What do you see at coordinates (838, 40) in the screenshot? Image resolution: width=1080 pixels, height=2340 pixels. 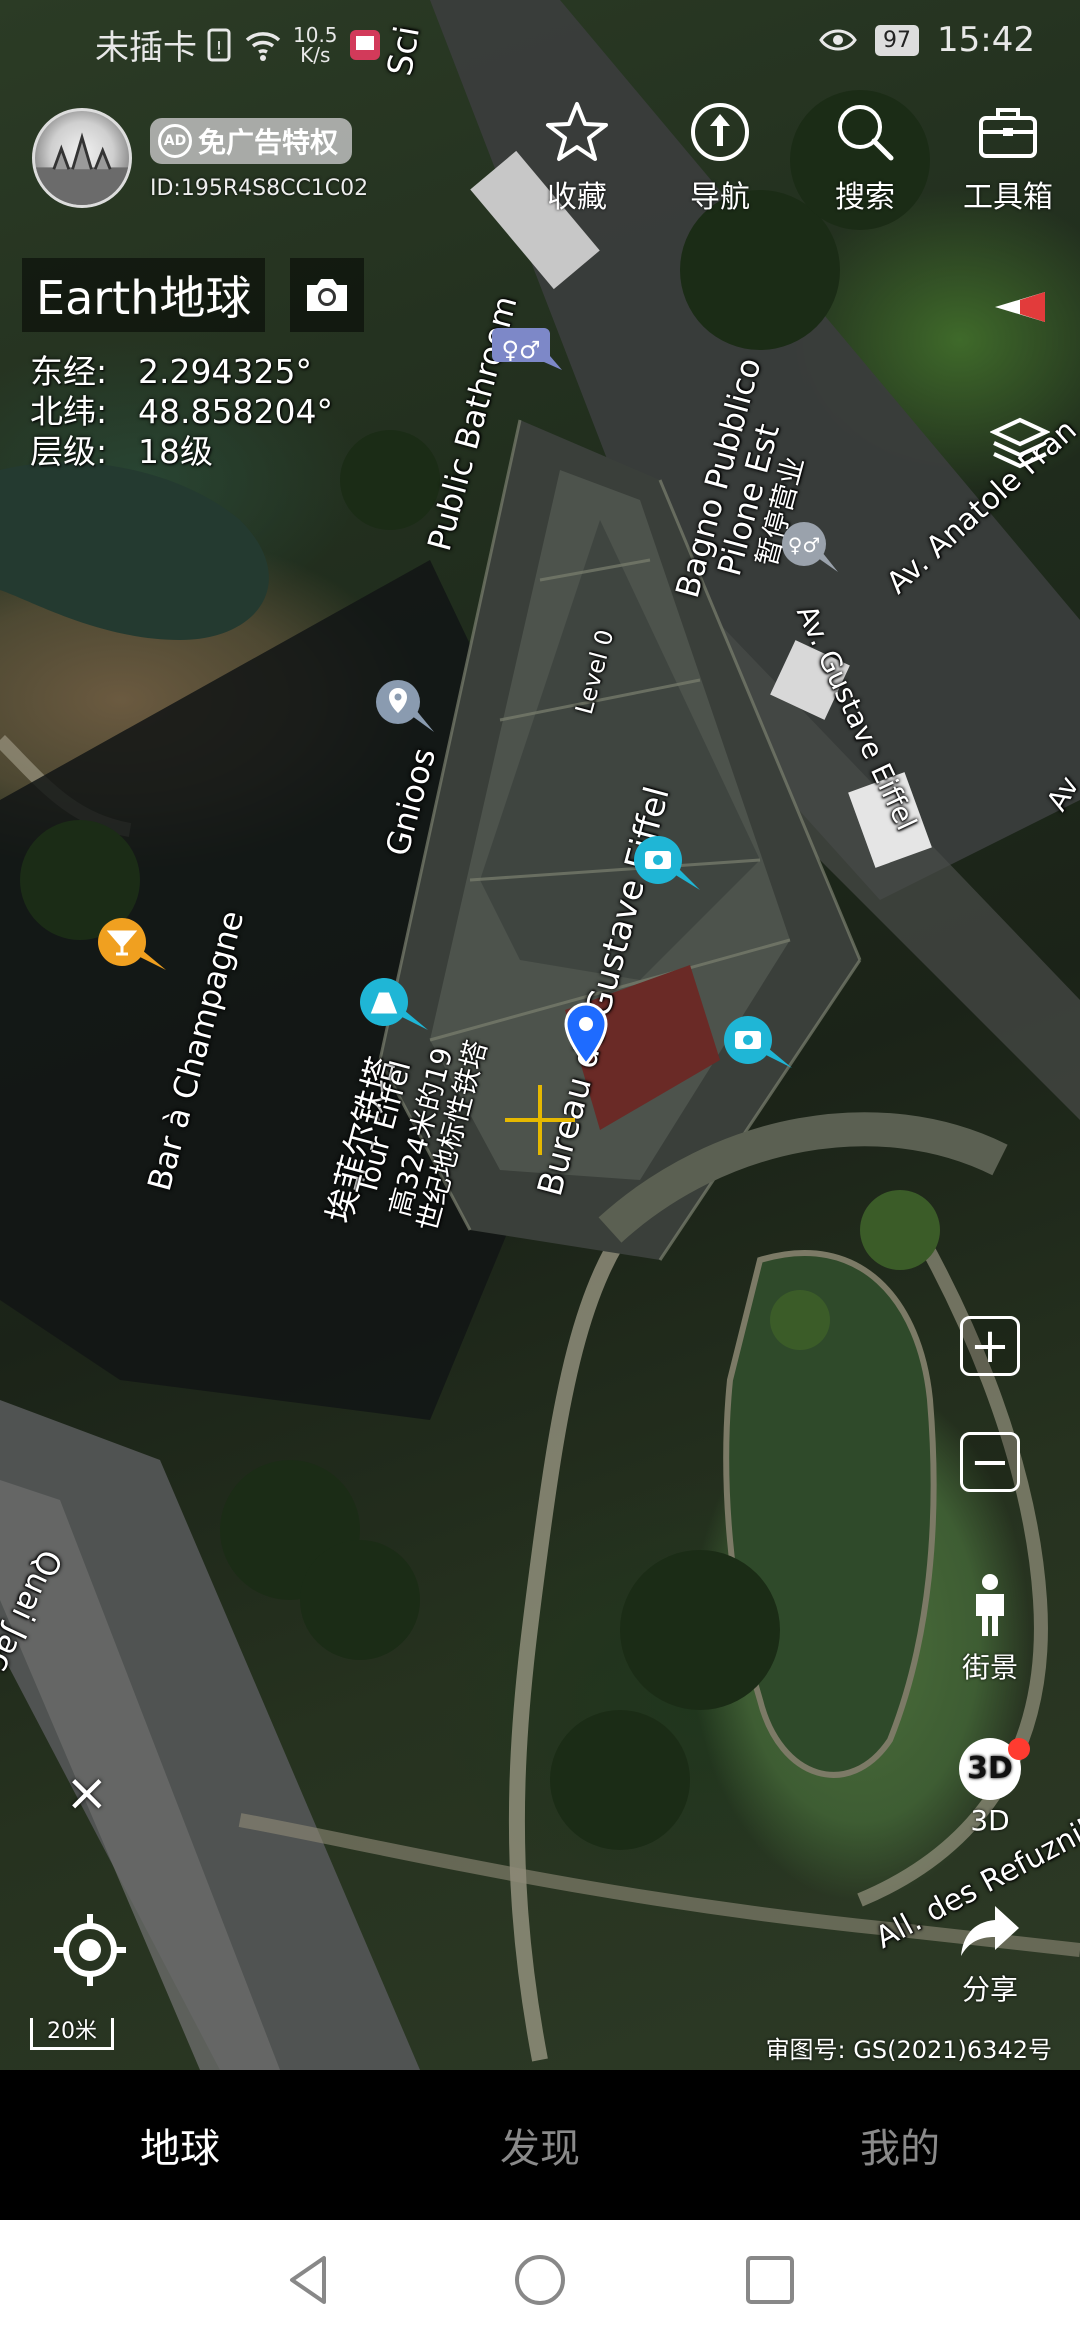 I see `eye-comfort-icon` at bounding box center [838, 40].